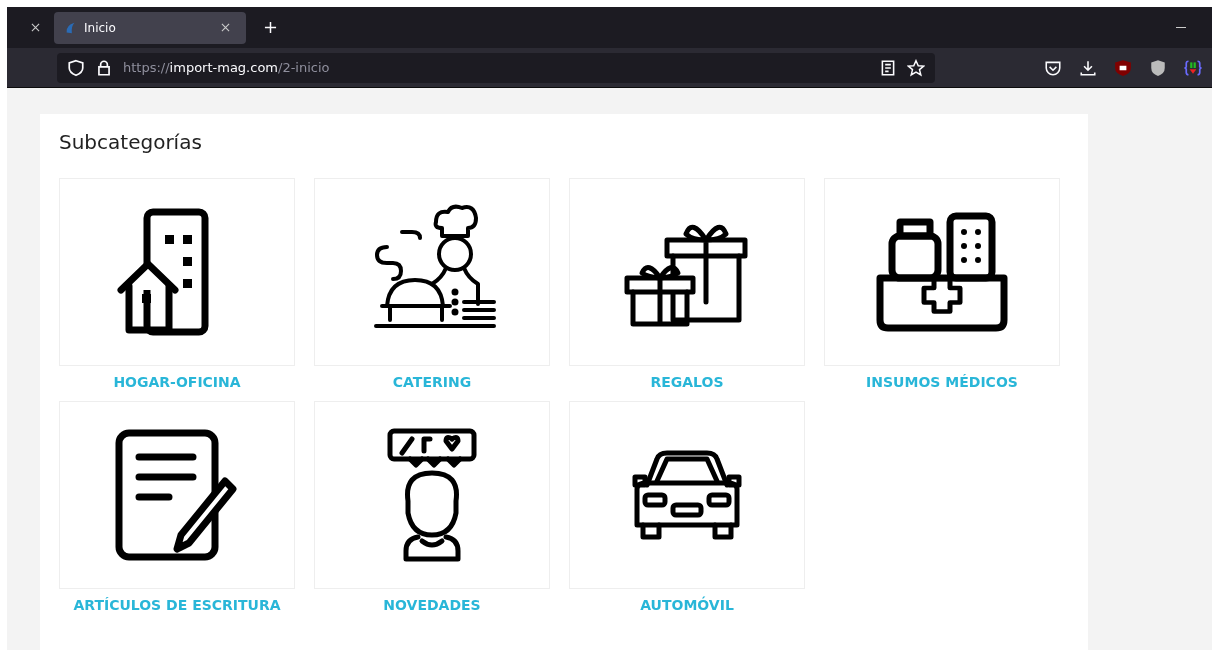 This screenshot has height=650, width=1219. I want to click on close-tab-icon, so click(225, 27).